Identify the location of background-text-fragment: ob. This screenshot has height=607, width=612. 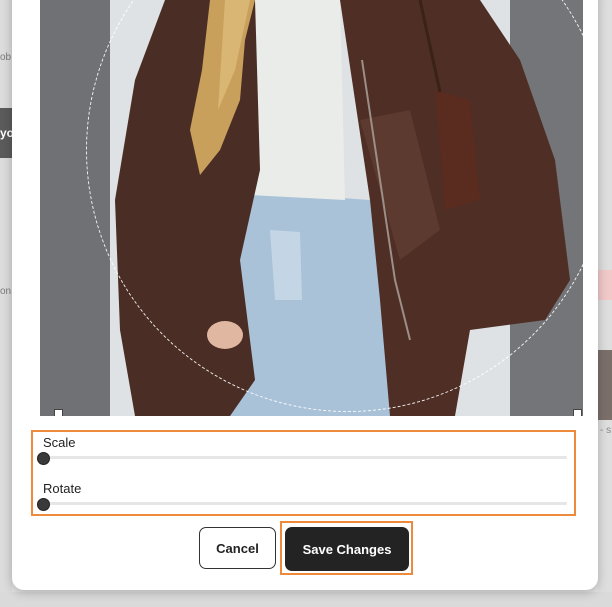
(6, 57).